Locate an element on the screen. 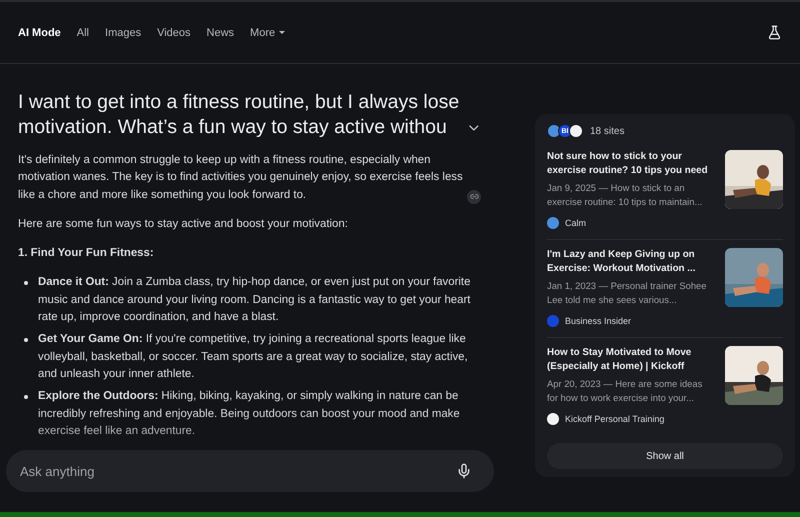 Image resolution: width=800 pixels, height=517 pixels. site-name: Kickoff Personal Training is located at coordinates (614, 419).